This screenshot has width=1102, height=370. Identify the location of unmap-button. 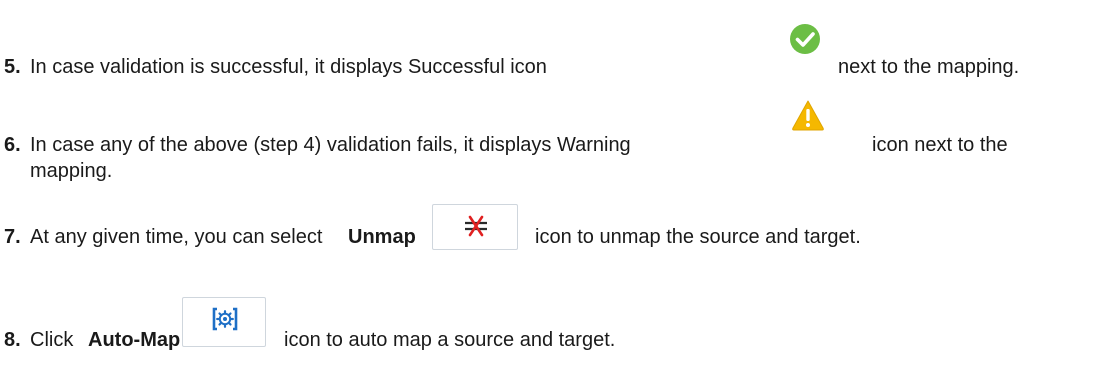
(475, 227).